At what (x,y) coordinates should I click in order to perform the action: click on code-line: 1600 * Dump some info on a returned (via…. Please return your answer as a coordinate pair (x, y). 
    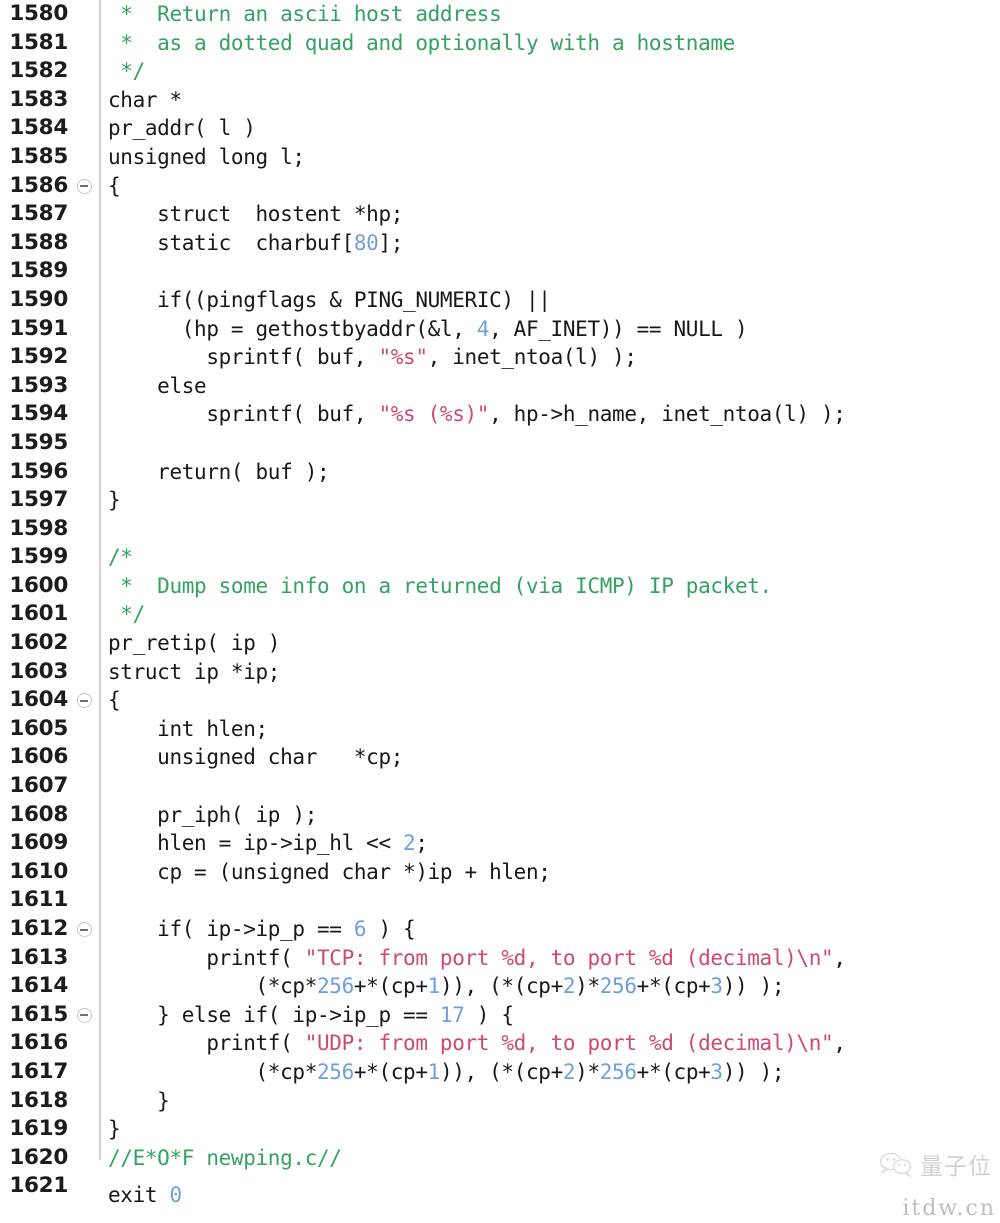
    Looking at the image, I should click on (500, 586).